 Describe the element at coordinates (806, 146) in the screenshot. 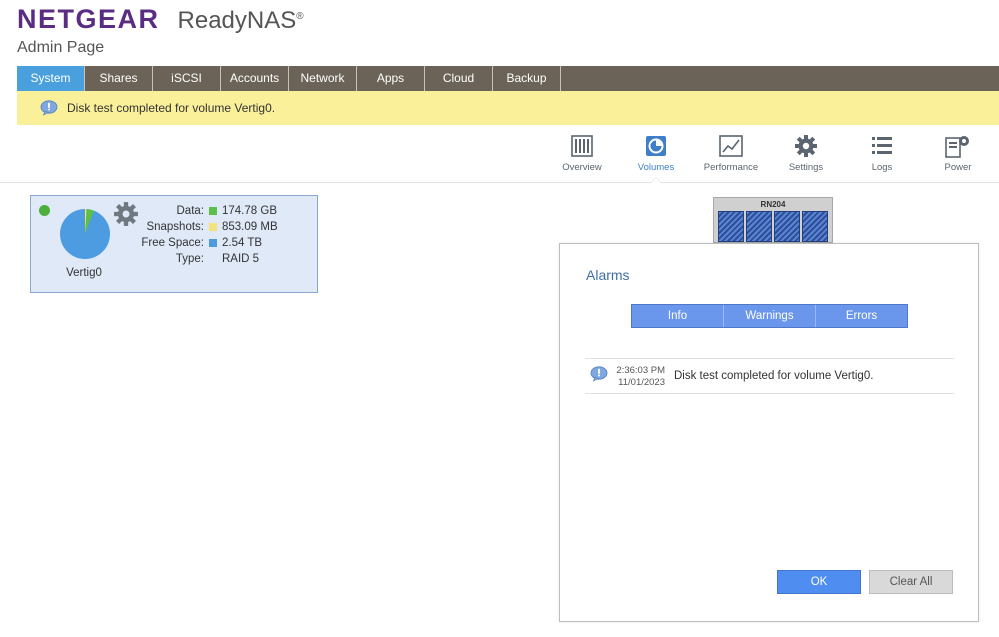

I see `settings-gear-icon` at that location.